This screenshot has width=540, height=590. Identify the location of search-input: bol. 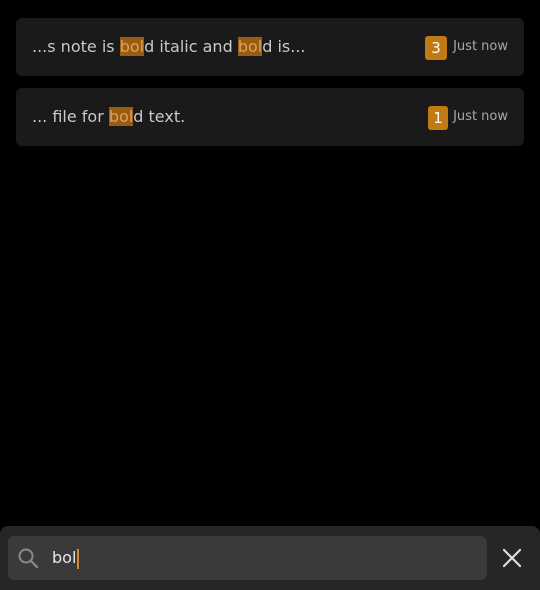
(262, 558).